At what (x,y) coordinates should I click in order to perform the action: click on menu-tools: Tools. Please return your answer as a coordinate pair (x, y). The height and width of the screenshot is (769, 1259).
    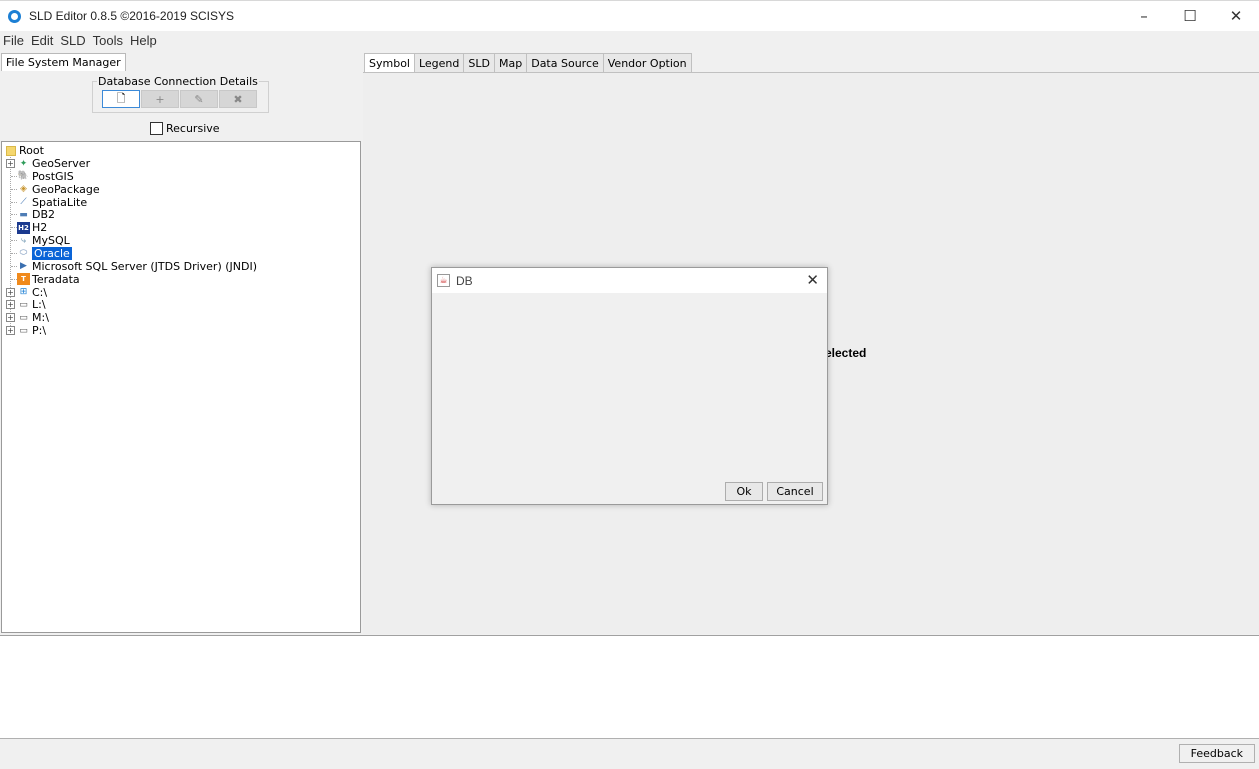
    Looking at the image, I should click on (108, 40).